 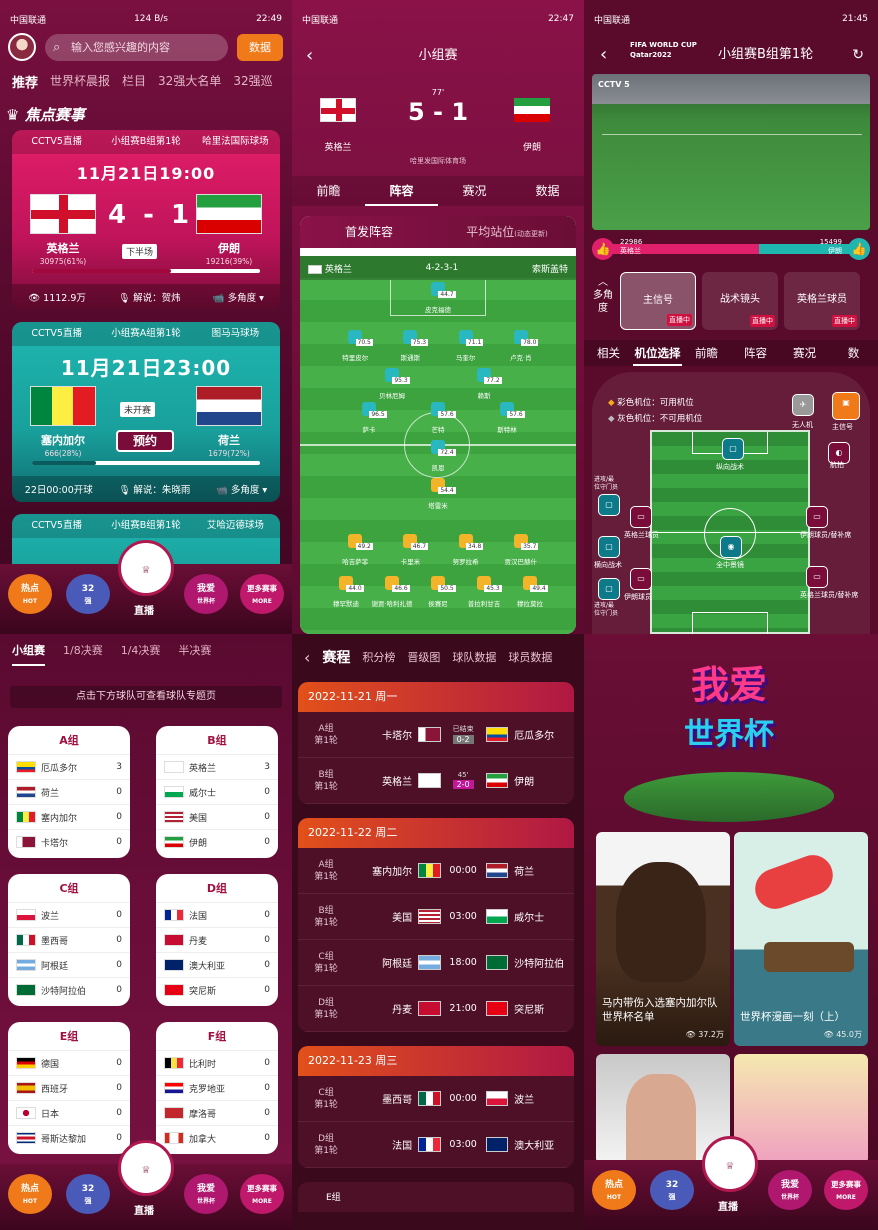 I want to click on tab-team-data: 球队数据, so click(x=474, y=657).